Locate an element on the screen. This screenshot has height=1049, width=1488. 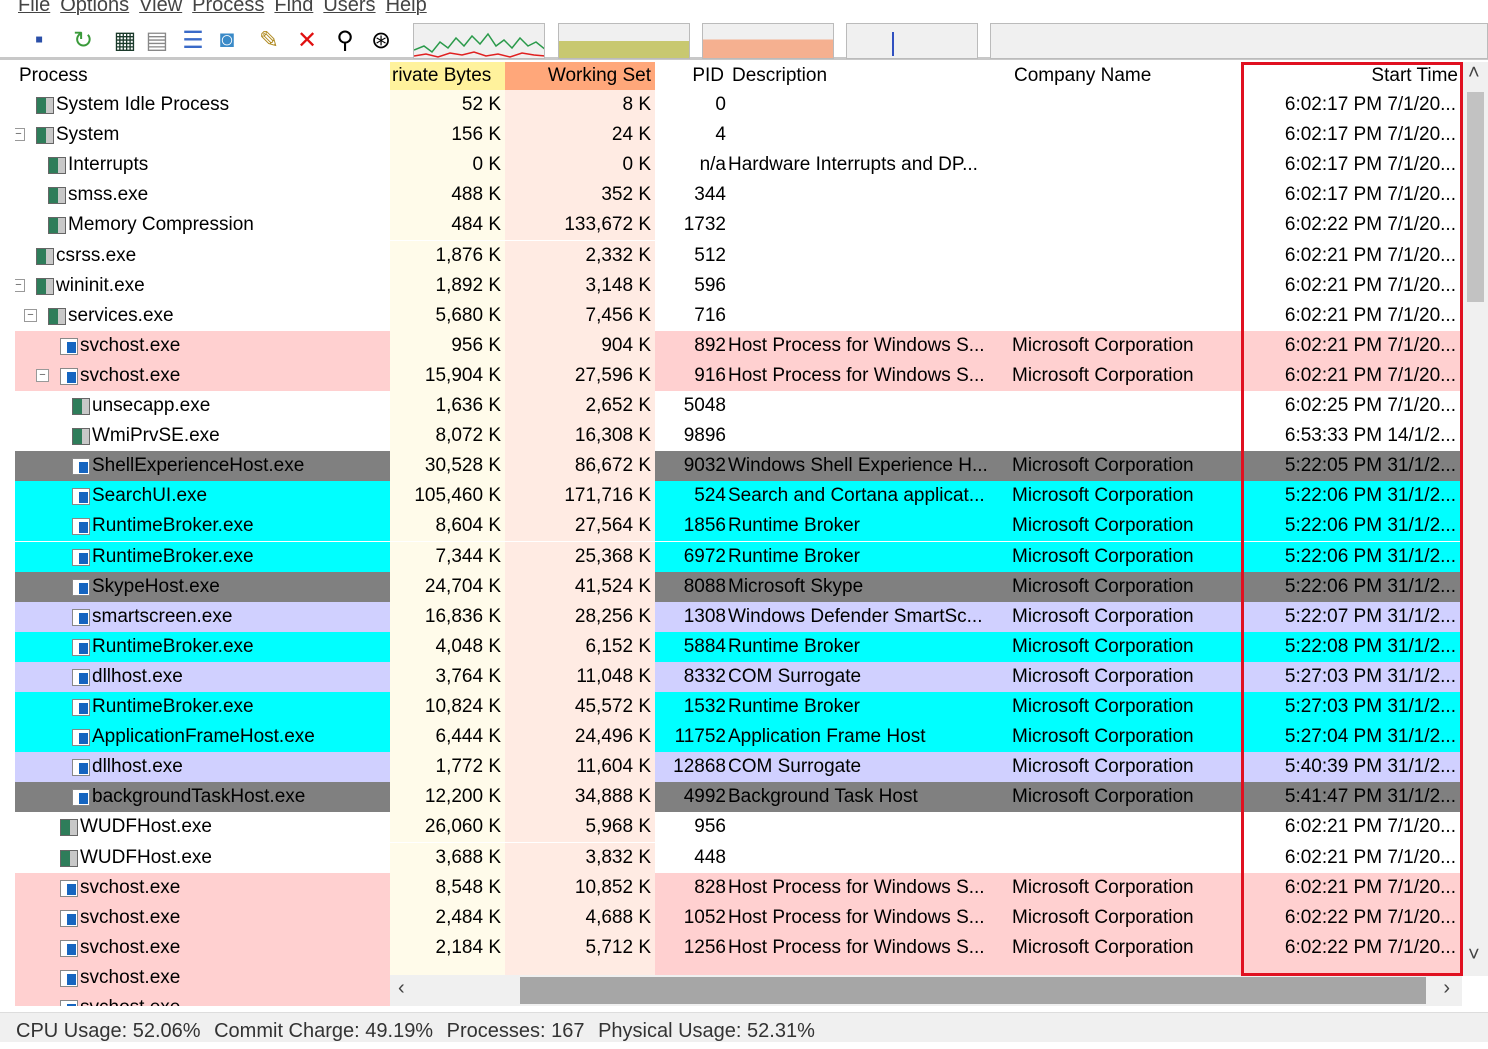
handles-icon: ▤ is located at coordinates (157, 40).